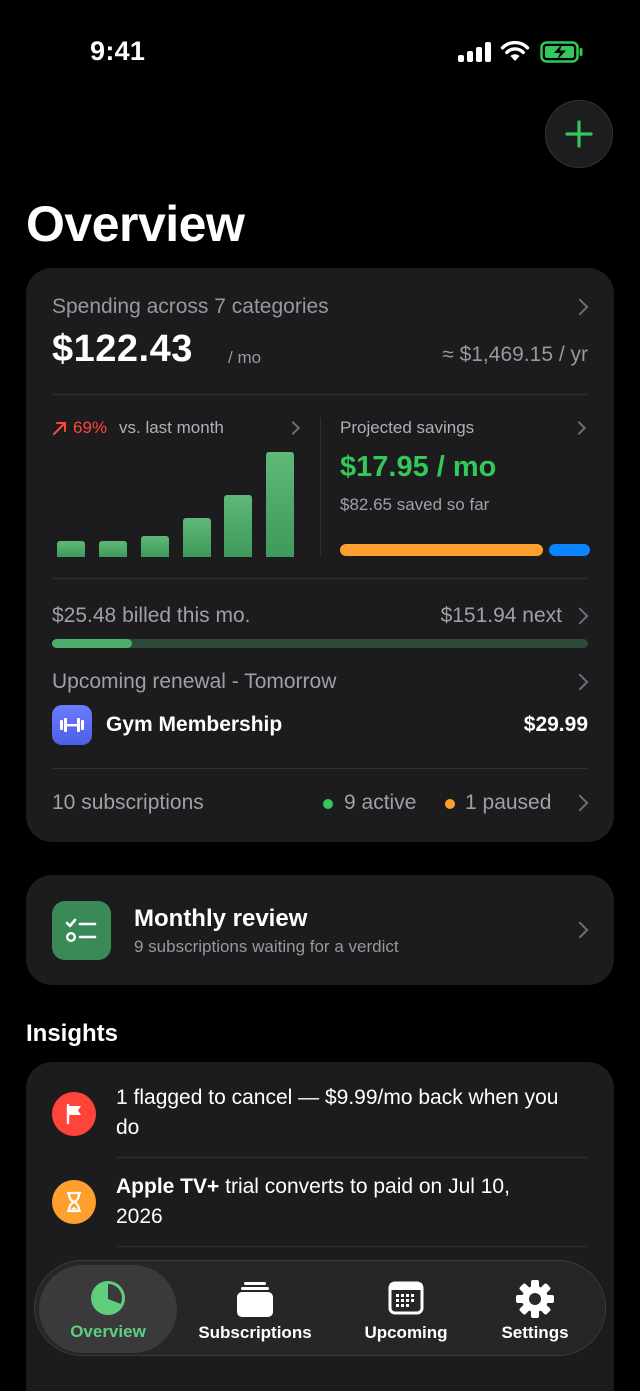 This screenshot has height=1391, width=640. I want to click on status-bar: 9:41, so click(320, 50).